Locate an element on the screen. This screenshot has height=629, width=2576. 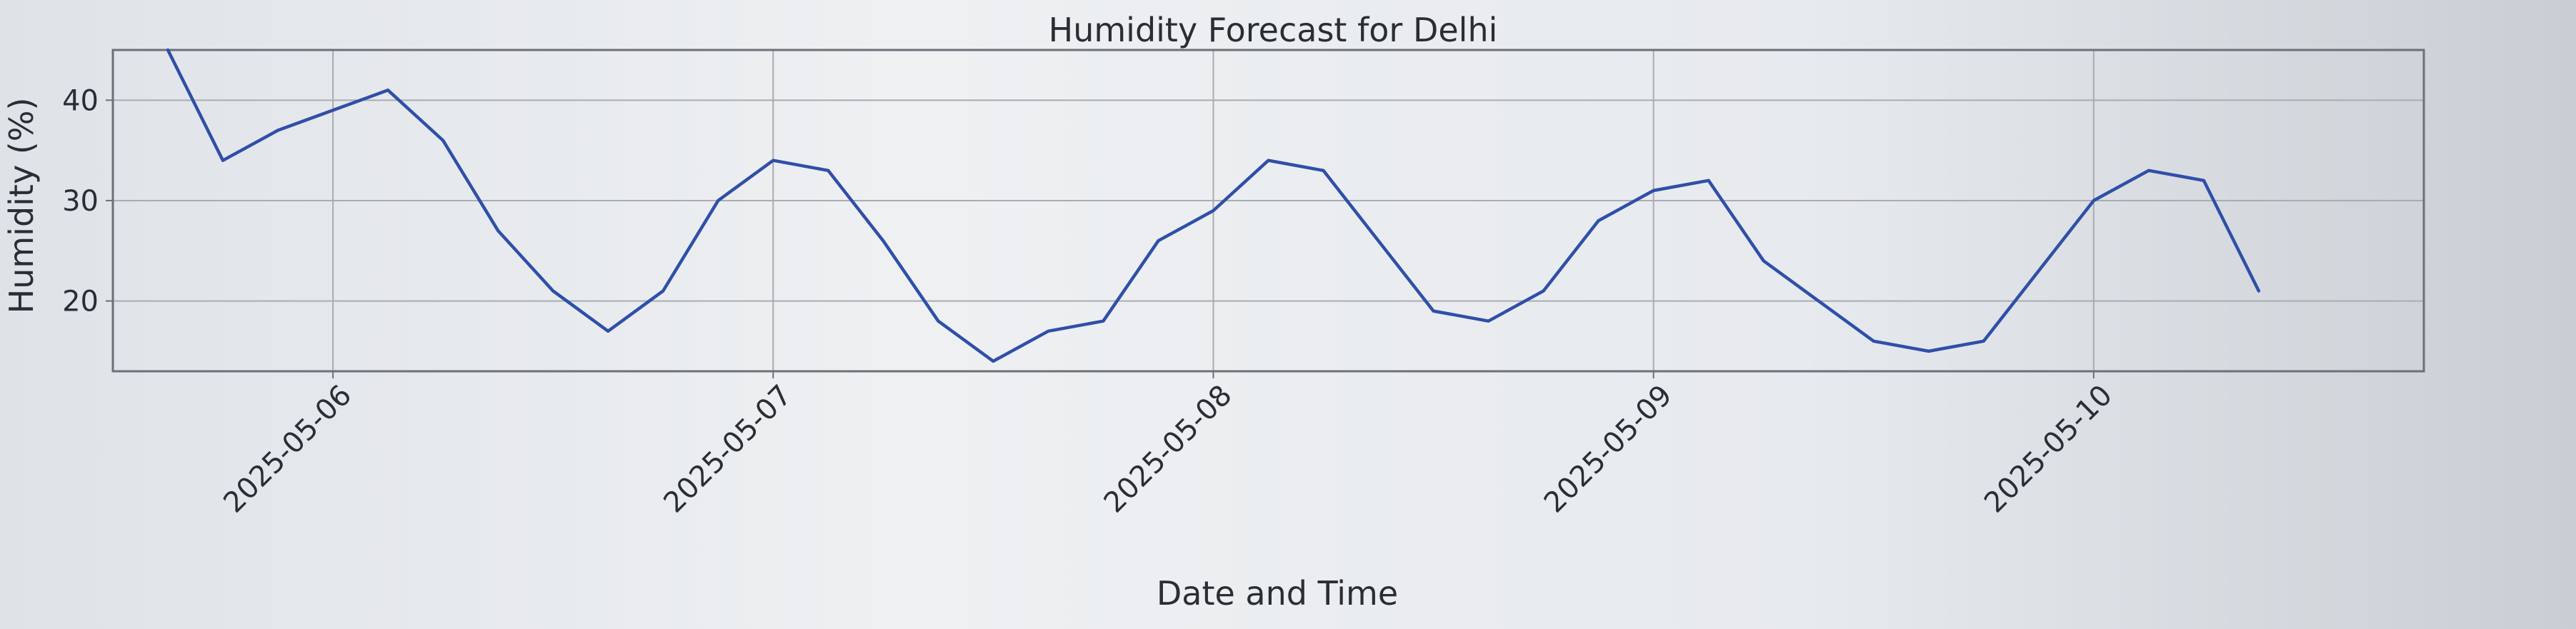
x-tick-label: 2025-05-07 is located at coordinates (728, 449).